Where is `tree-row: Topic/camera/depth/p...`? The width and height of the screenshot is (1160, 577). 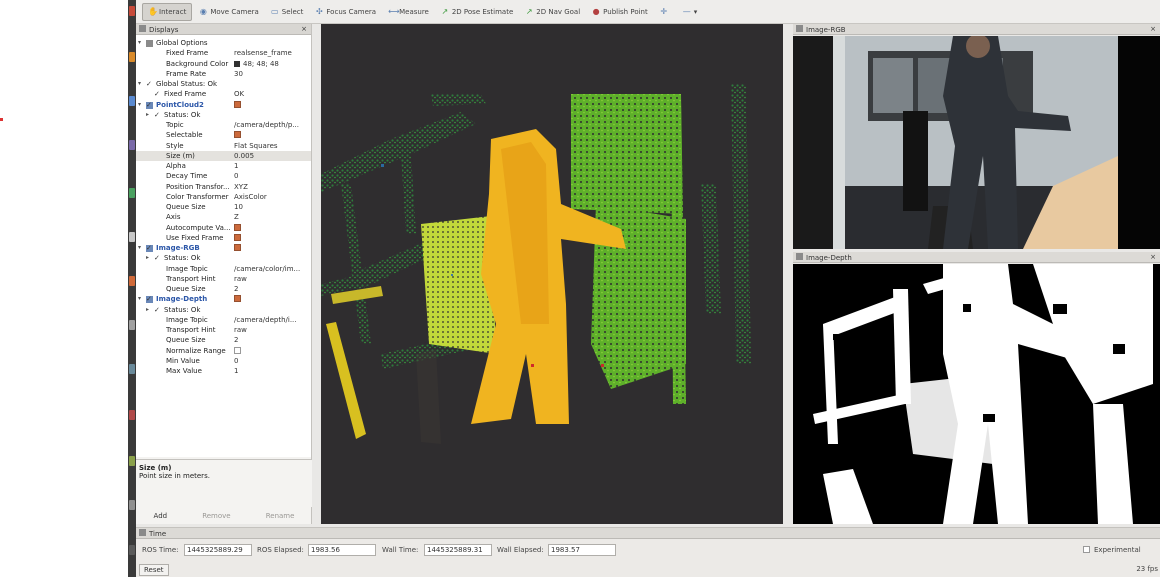
tree-row: Topic/camera/depth/p... is located at coordinates (223, 125).